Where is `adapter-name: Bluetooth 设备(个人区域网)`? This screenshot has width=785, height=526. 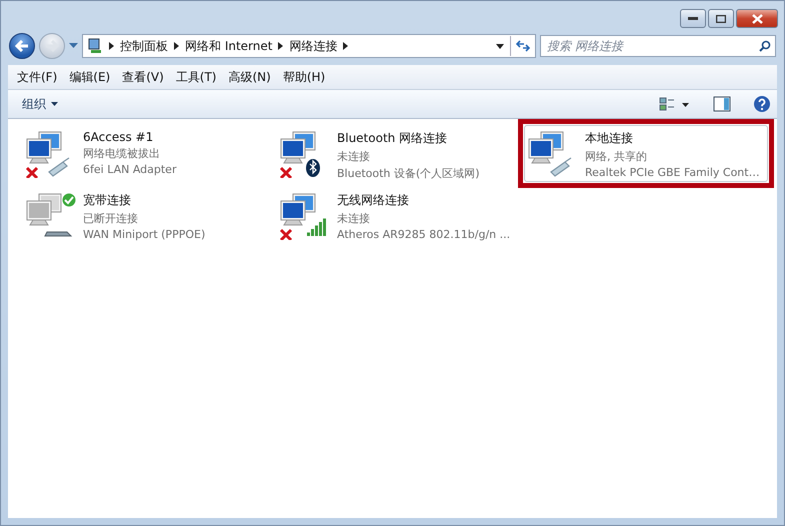
adapter-name: Bluetooth 设备(个人区域网) is located at coordinates (408, 173).